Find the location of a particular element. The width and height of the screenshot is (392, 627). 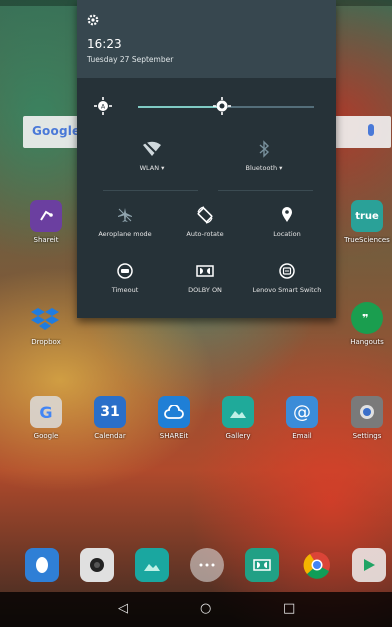

back-button: ◁ is located at coordinates (123, 609).